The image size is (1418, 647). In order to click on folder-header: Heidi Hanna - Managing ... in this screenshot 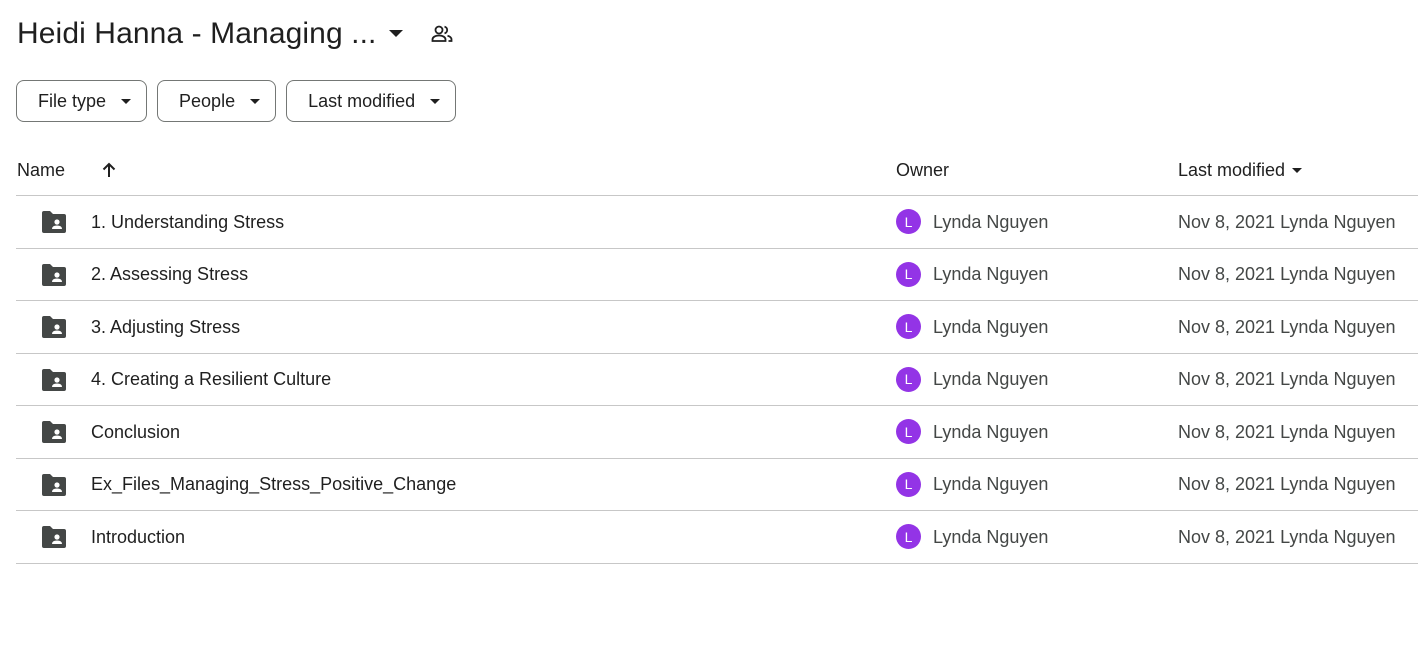, I will do `click(236, 34)`.